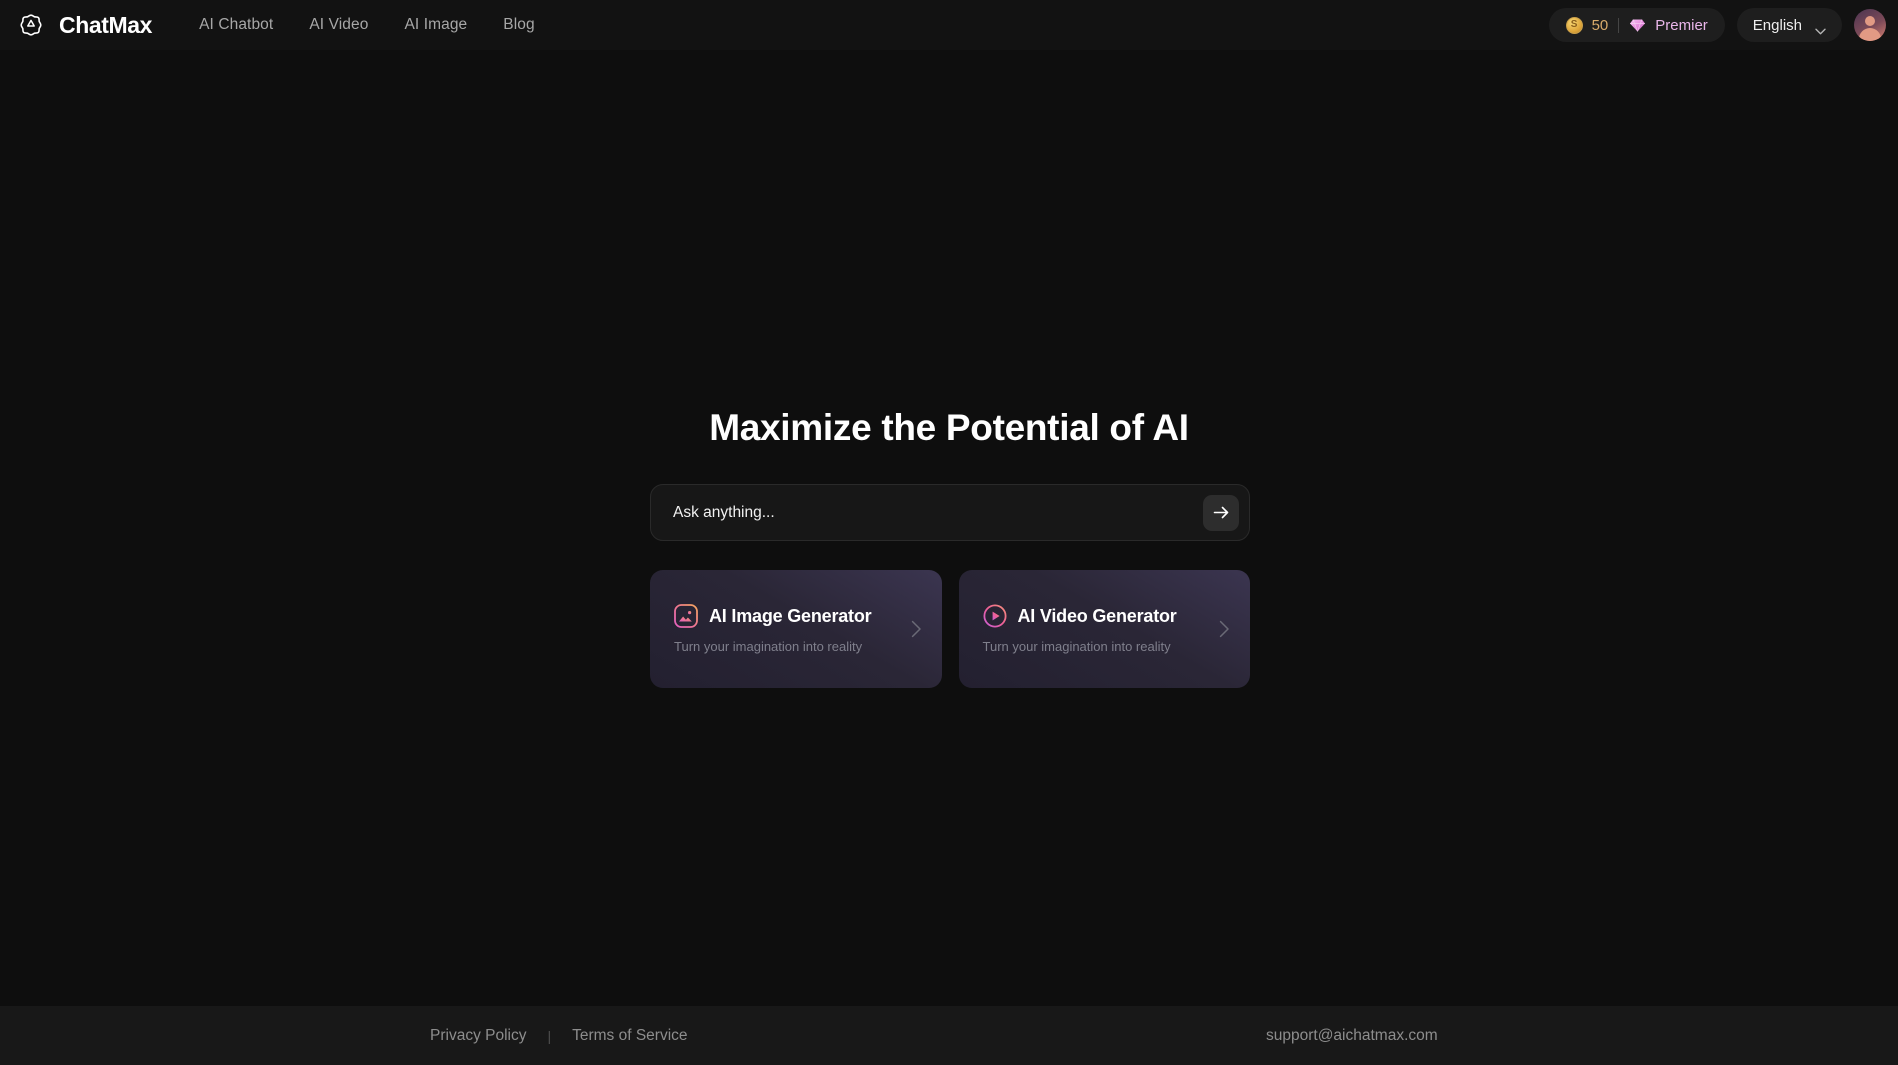 This screenshot has width=1898, height=1065. Describe the element at coordinates (1619, 25) in the screenshot. I see `pill-divider` at that location.